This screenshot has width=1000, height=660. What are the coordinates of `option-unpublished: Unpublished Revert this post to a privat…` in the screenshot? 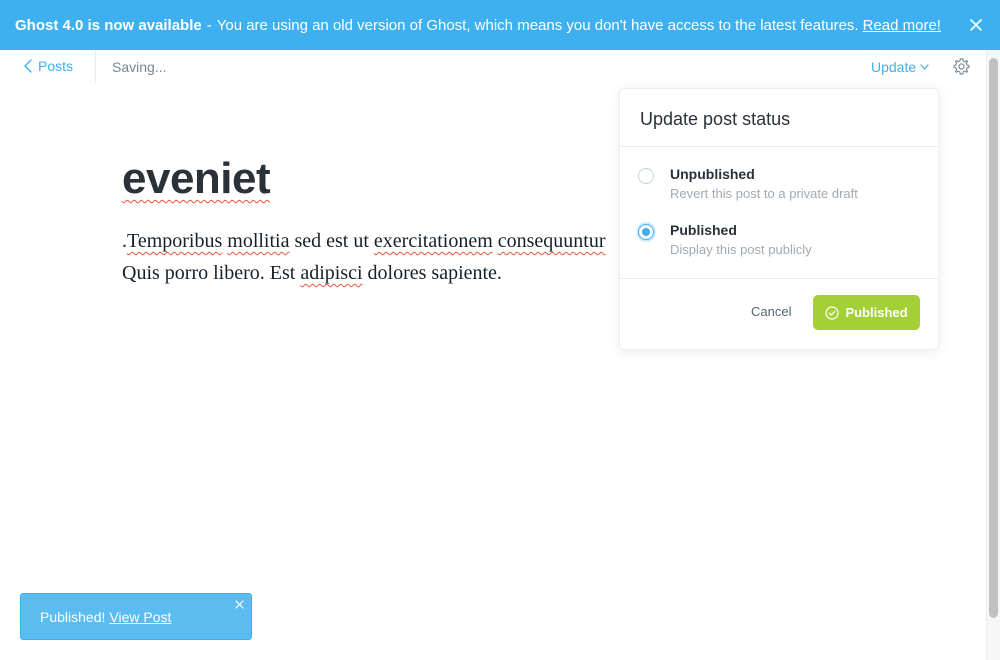 It's located at (783, 190).